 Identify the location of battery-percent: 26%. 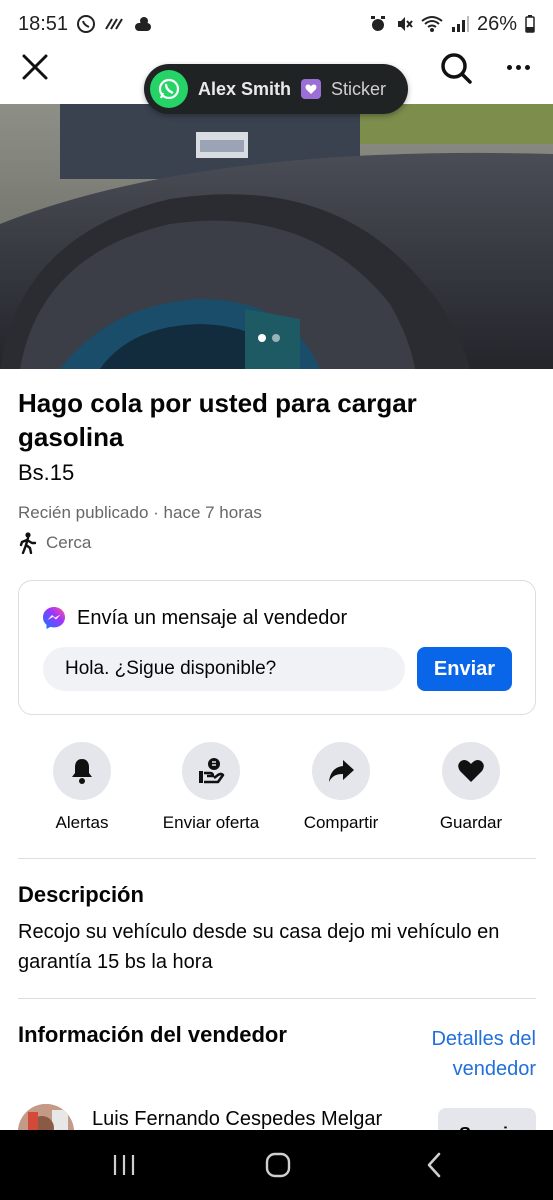
(496, 23).